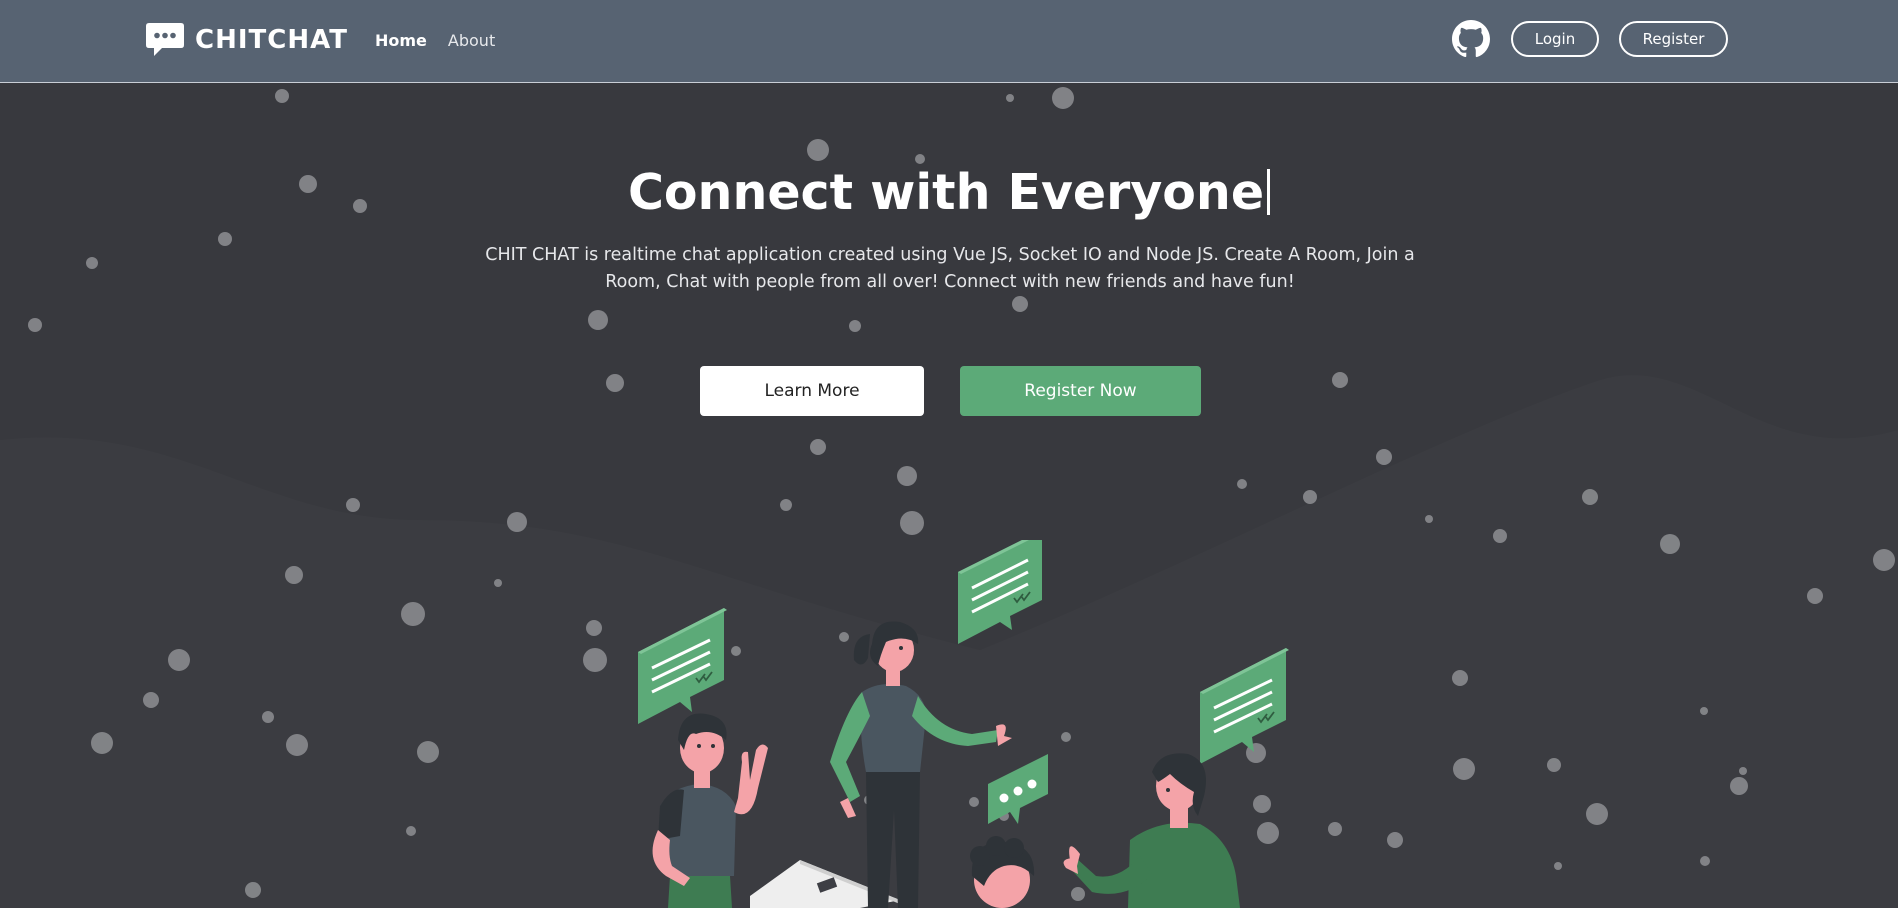 This screenshot has height=908, width=1898. I want to click on chat-bubble-logo-icon, so click(165, 39).